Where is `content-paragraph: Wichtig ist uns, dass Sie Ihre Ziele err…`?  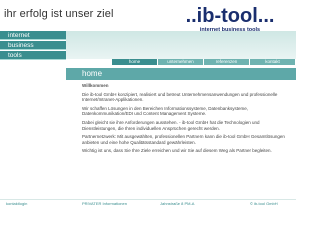
content-paragraph: Wichtig ist uns, dass Sie Ihre Ziele err… is located at coordinates (177, 151).